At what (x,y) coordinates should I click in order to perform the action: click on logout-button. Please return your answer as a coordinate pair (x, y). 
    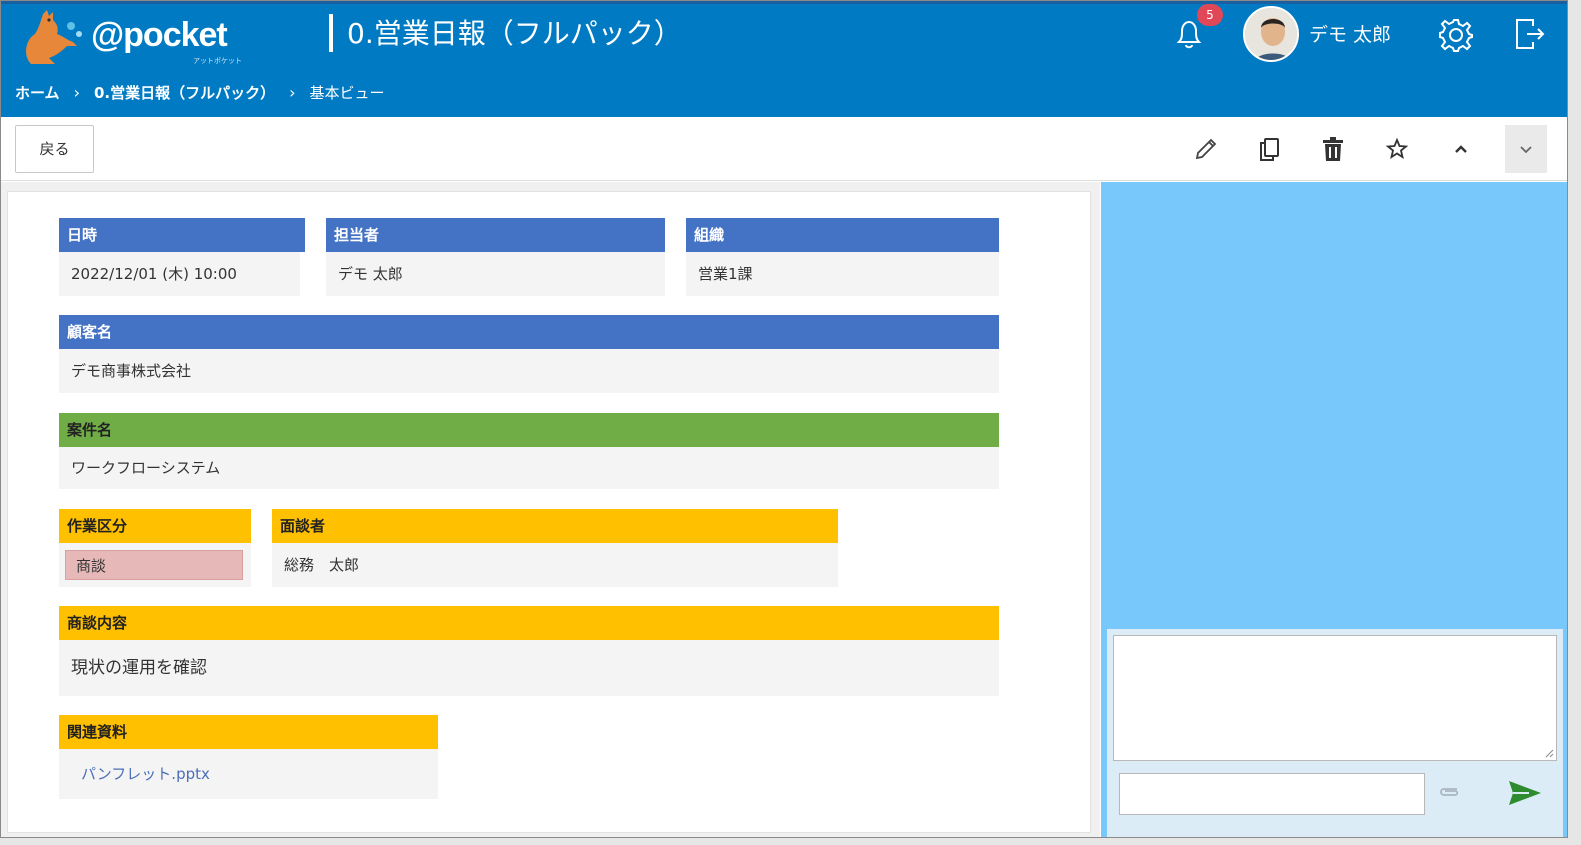
    Looking at the image, I should click on (1529, 34).